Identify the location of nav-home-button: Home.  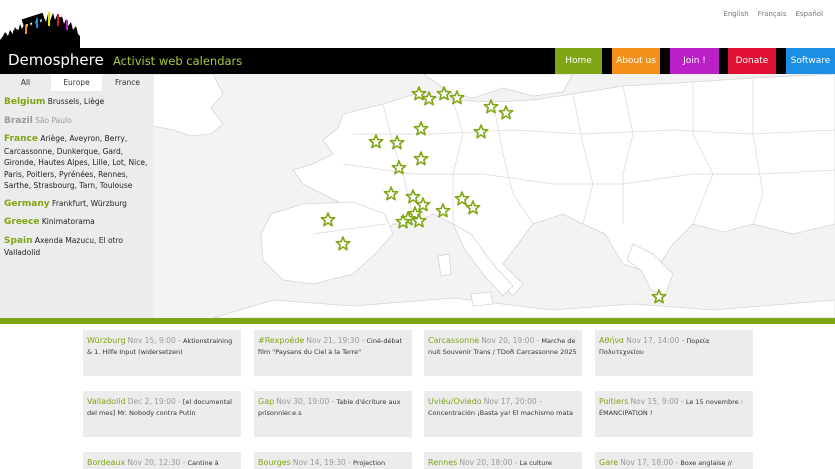
(578, 61).